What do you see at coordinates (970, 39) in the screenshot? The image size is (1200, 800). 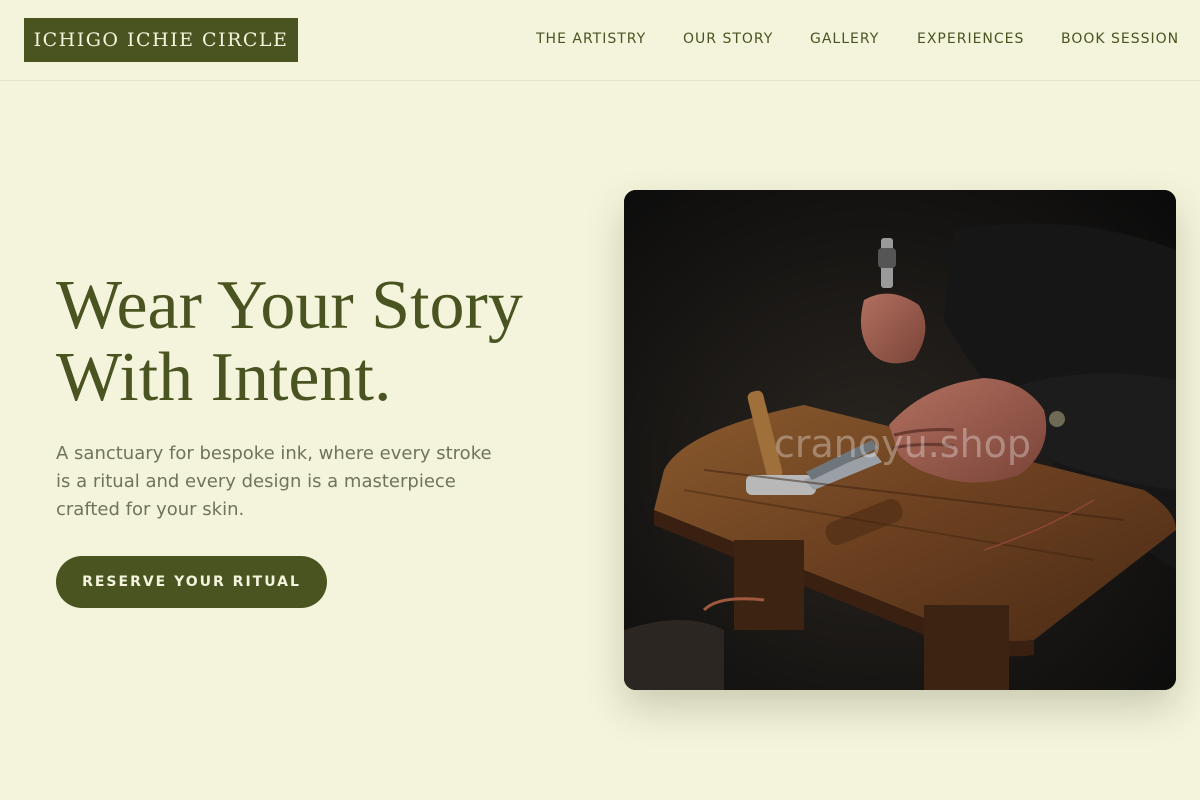 I see `nav-item-experiences: EXPERIENCES` at bounding box center [970, 39].